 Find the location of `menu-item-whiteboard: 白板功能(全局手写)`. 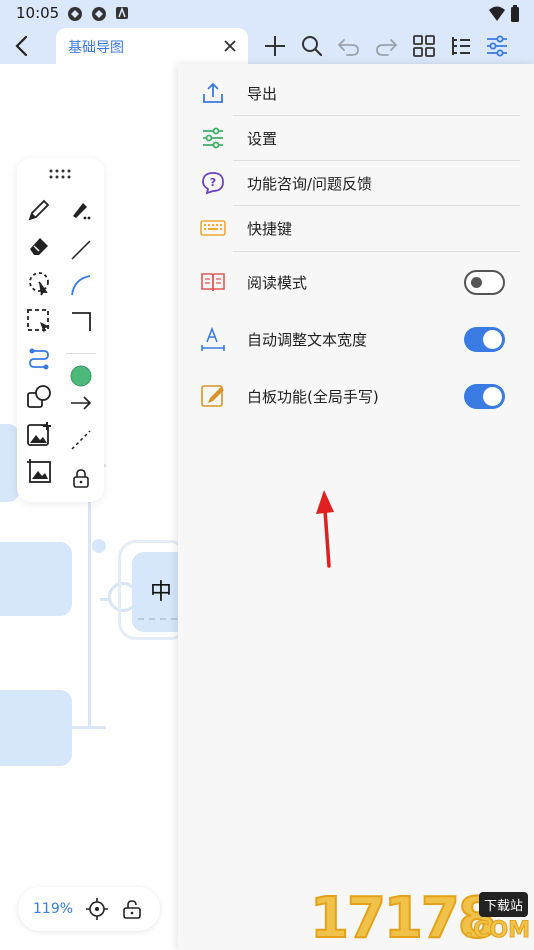

menu-item-whiteboard: 白板功能(全局手写) is located at coordinates (356, 396).